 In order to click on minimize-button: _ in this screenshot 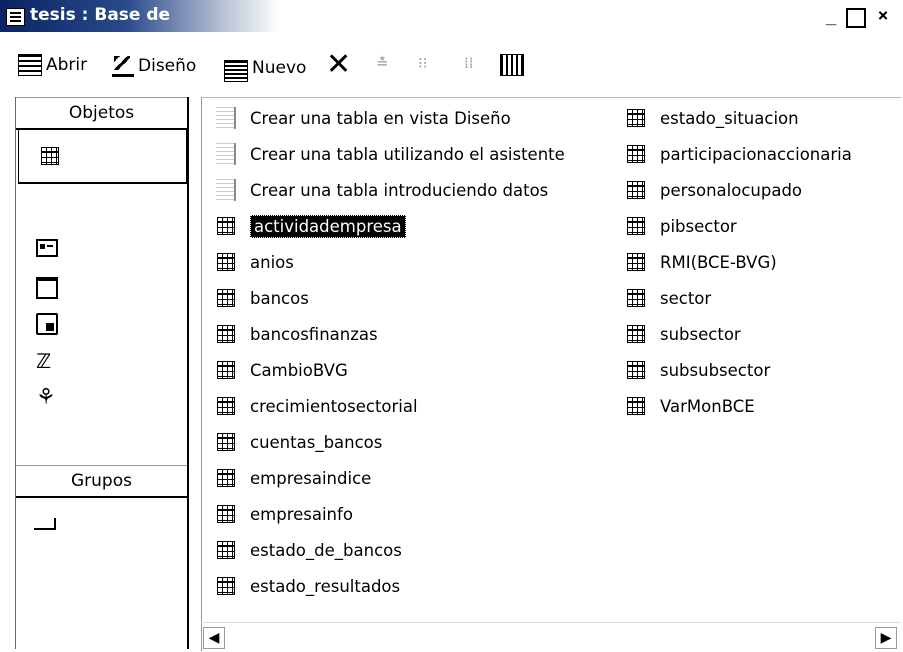, I will do `click(831, 16)`.